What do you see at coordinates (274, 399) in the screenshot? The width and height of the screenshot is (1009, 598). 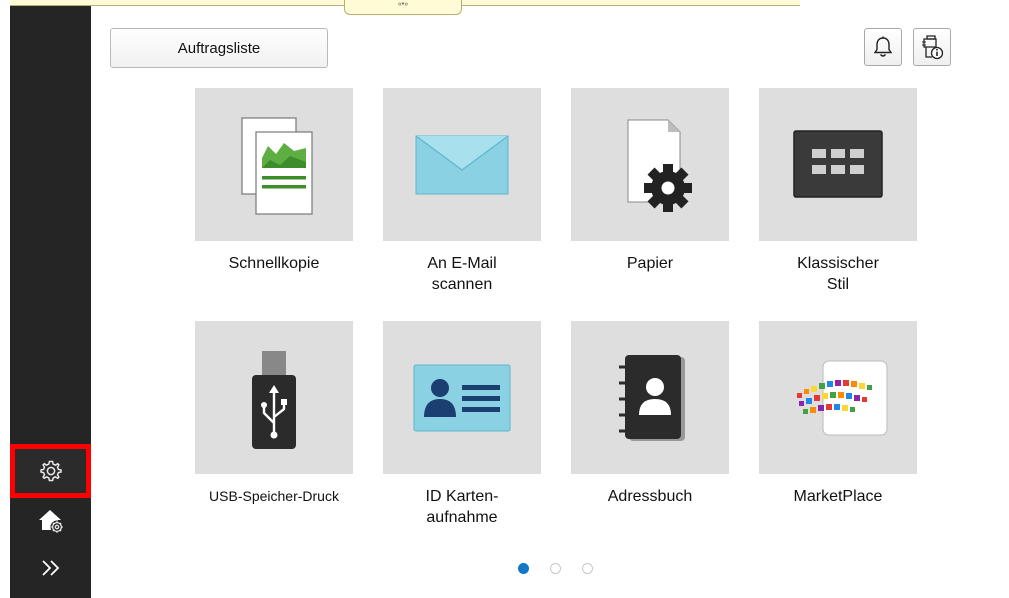 I see `usb-icon` at bounding box center [274, 399].